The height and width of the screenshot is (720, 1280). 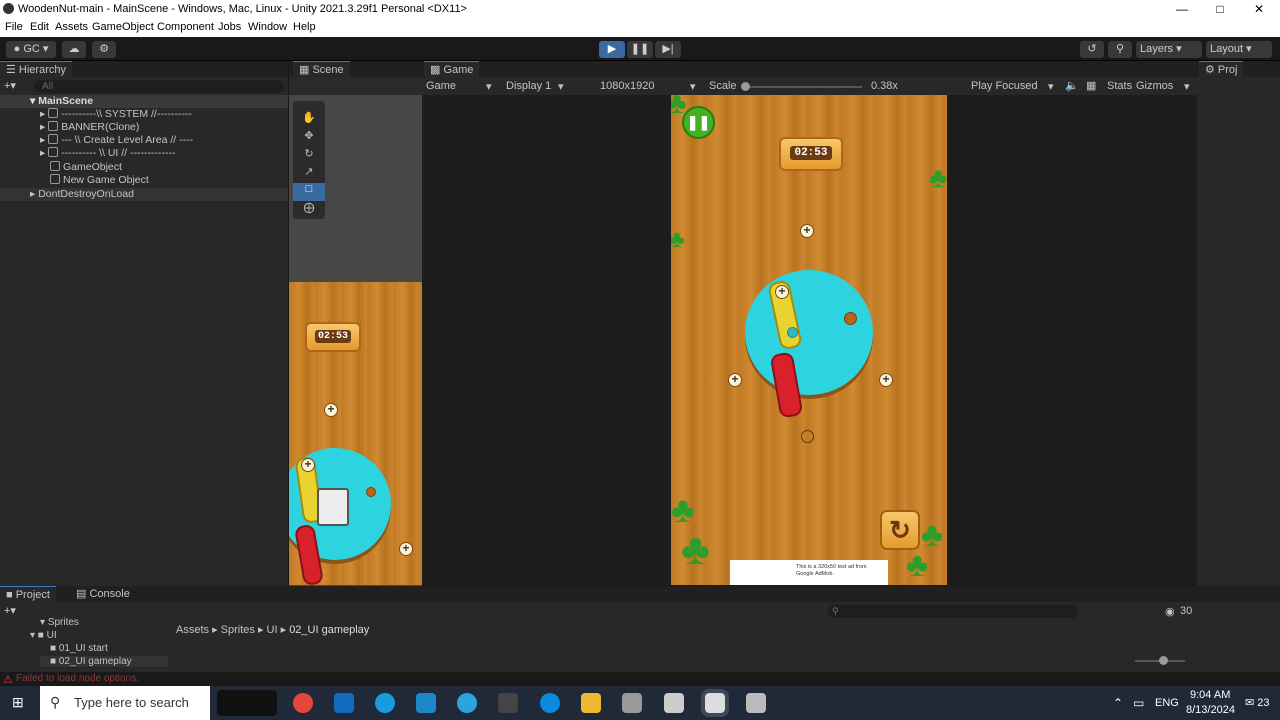 What do you see at coordinates (10, 610) in the screenshot?
I see `create-asset-button: +▾` at bounding box center [10, 610].